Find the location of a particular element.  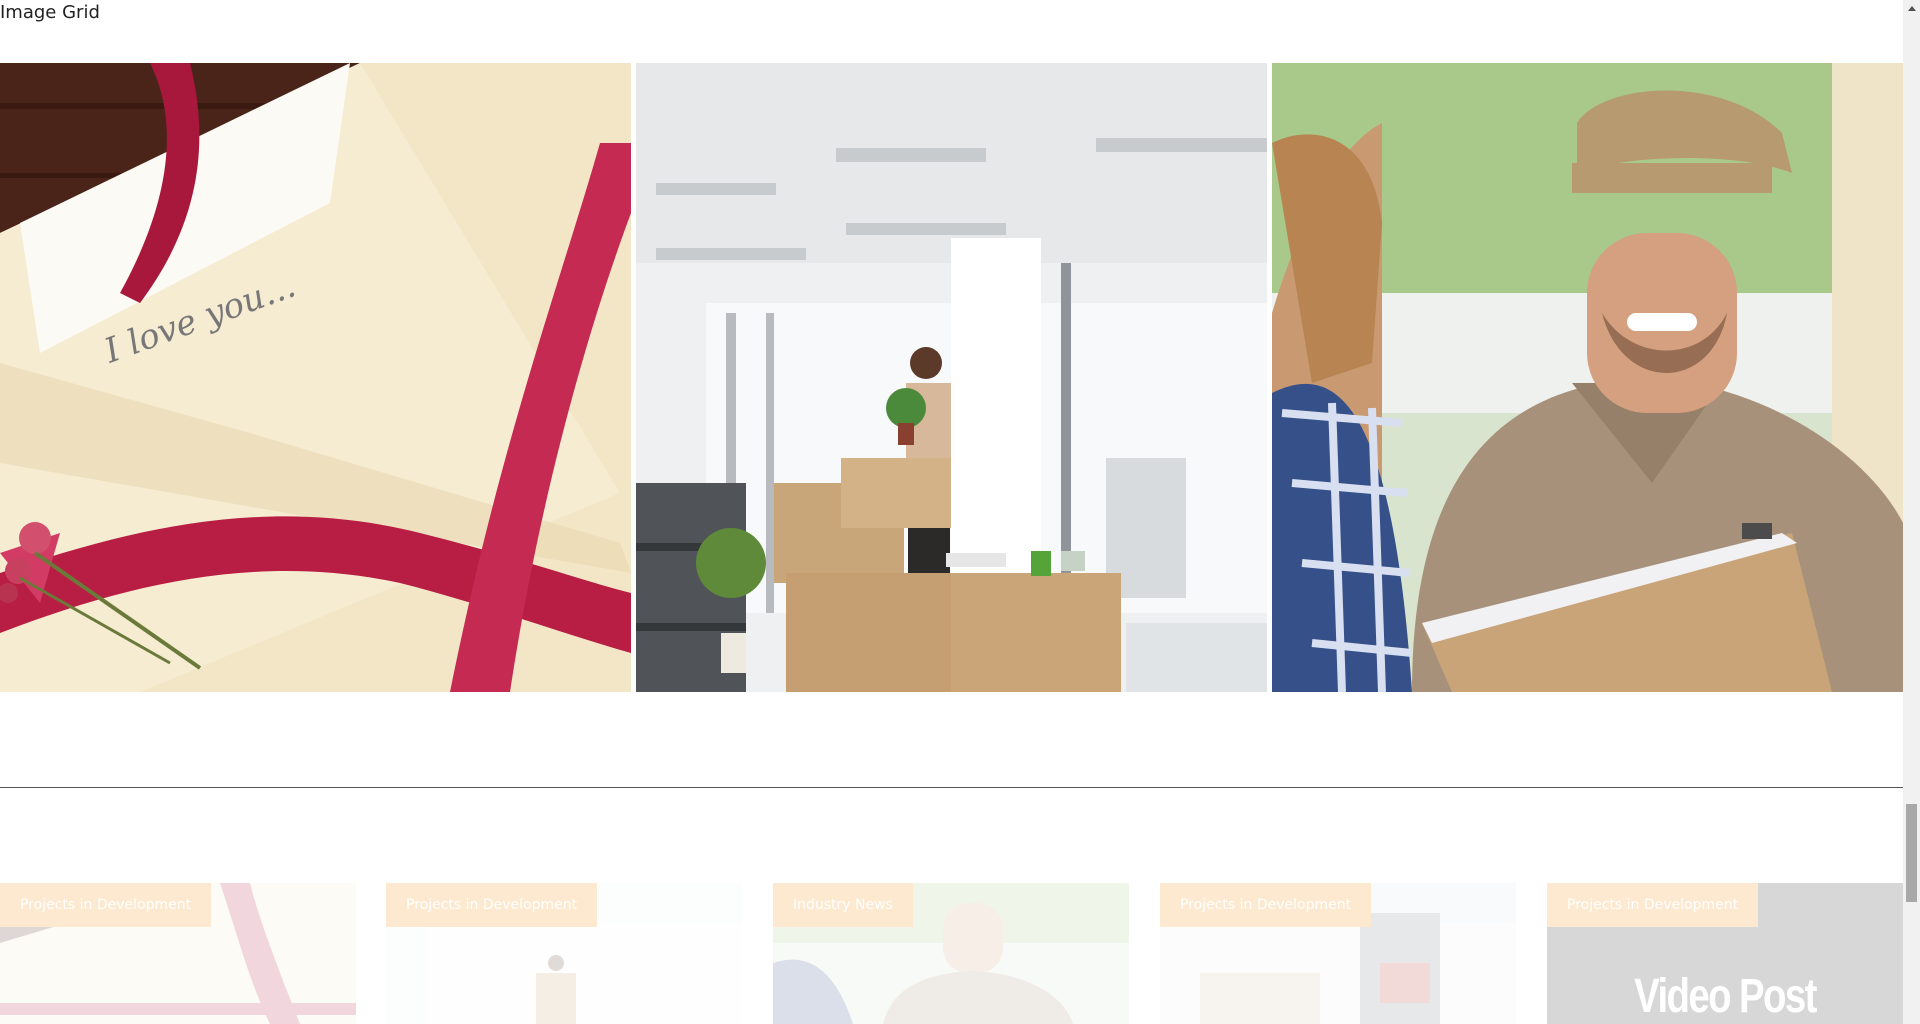

post-card: Industry News is located at coordinates (951, 953).